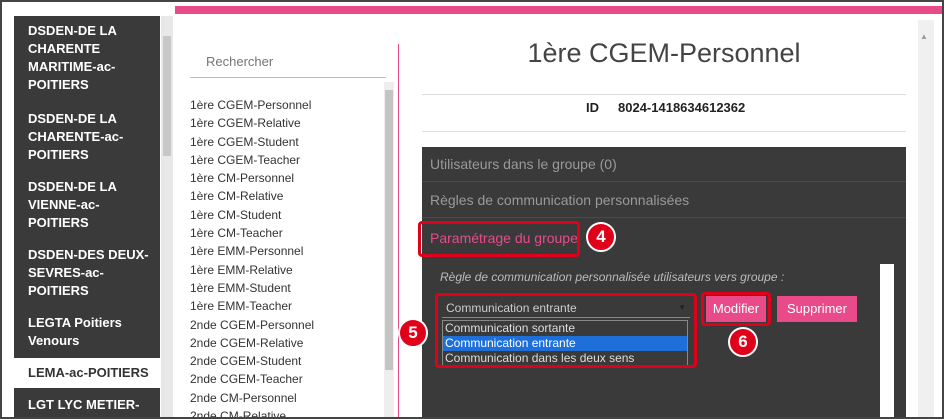 The width and height of the screenshot is (944, 419). I want to click on sidebar-item-line: CHARENTE, so click(64, 48).